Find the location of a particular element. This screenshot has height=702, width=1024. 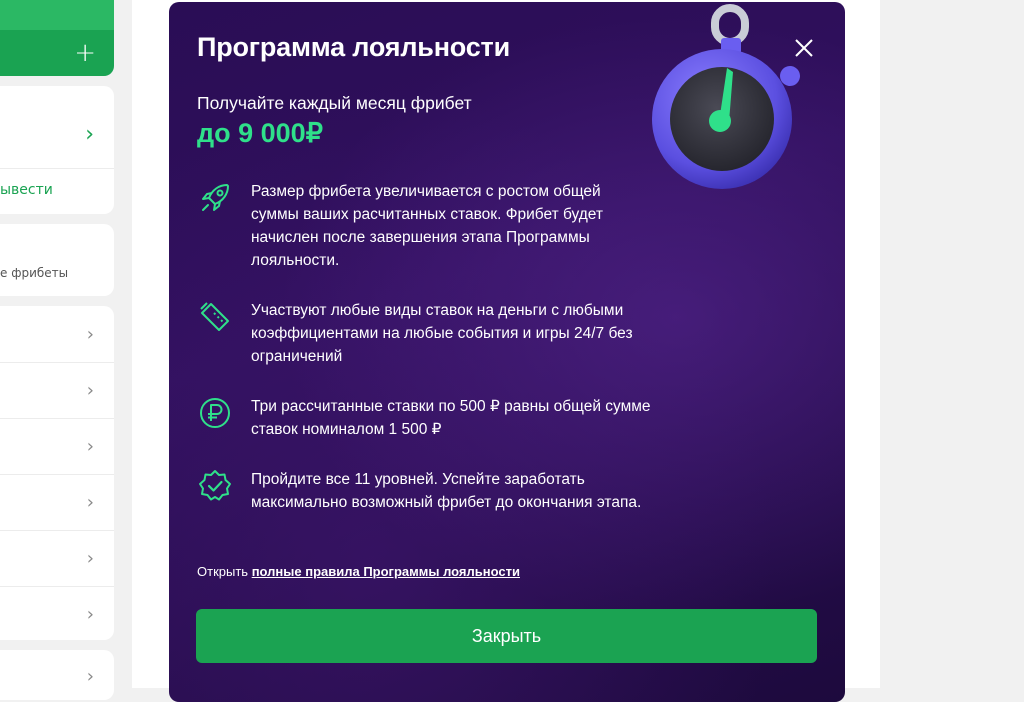

close-icon is located at coordinates (804, 48).